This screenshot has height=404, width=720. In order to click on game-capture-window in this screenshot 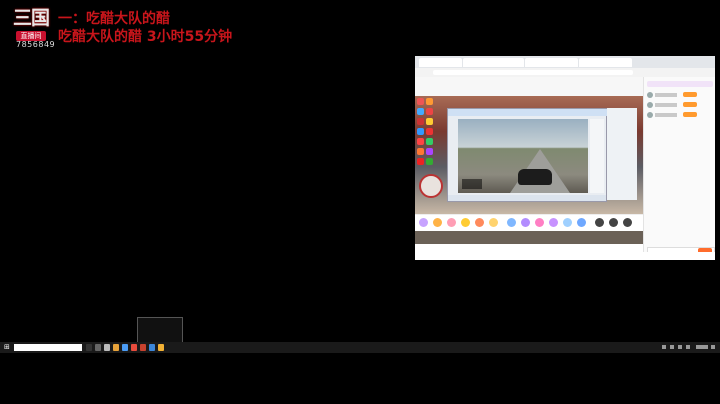, I will do `click(527, 155)`.